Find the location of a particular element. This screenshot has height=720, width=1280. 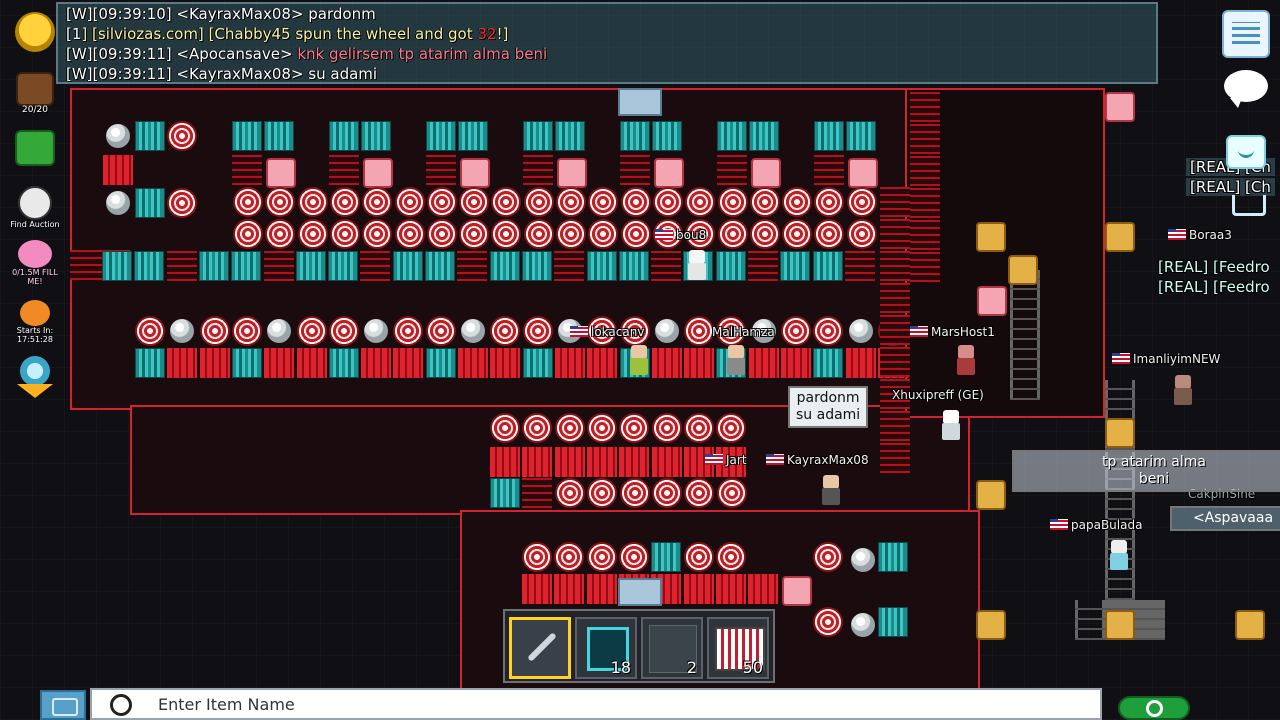

magnifier-icon is located at coordinates (121, 705).